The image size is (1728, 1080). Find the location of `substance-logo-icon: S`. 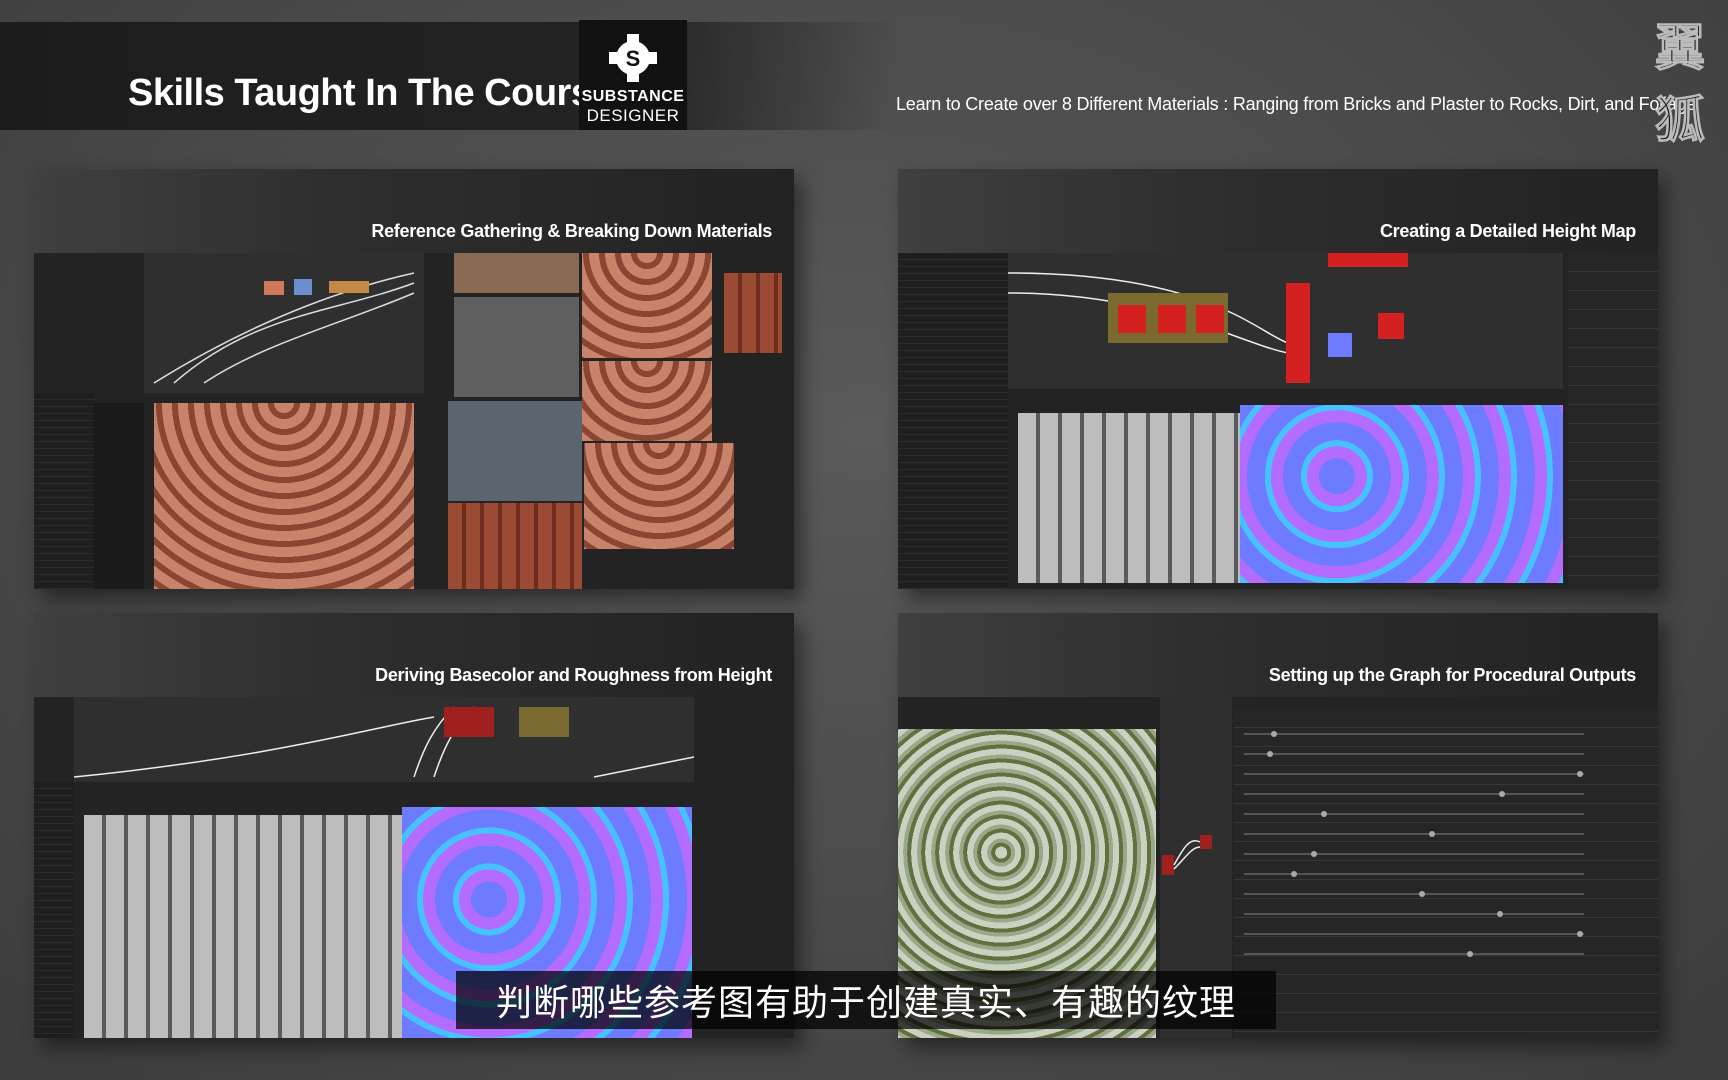

substance-logo-icon: S is located at coordinates (633, 58).